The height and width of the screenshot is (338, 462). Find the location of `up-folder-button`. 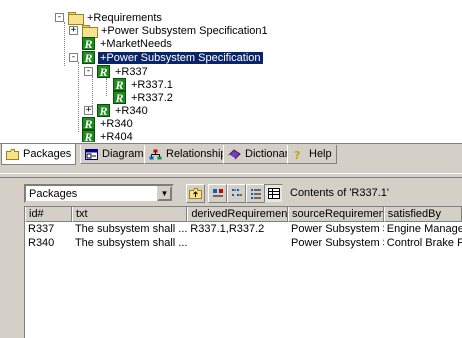

up-folder-button is located at coordinates (195, 193).